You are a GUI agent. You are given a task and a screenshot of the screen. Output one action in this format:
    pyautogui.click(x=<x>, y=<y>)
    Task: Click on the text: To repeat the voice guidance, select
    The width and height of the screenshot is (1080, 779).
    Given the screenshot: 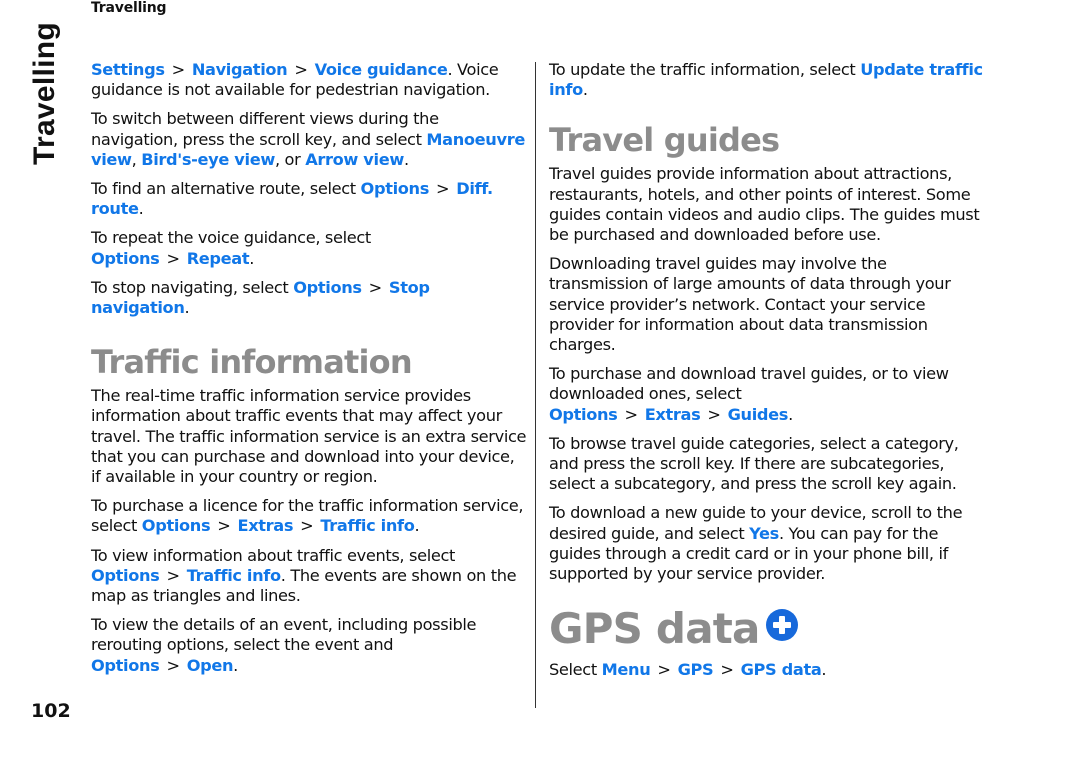 What is the action you would take?
    pyautogui.click(x=231, y=238)
    